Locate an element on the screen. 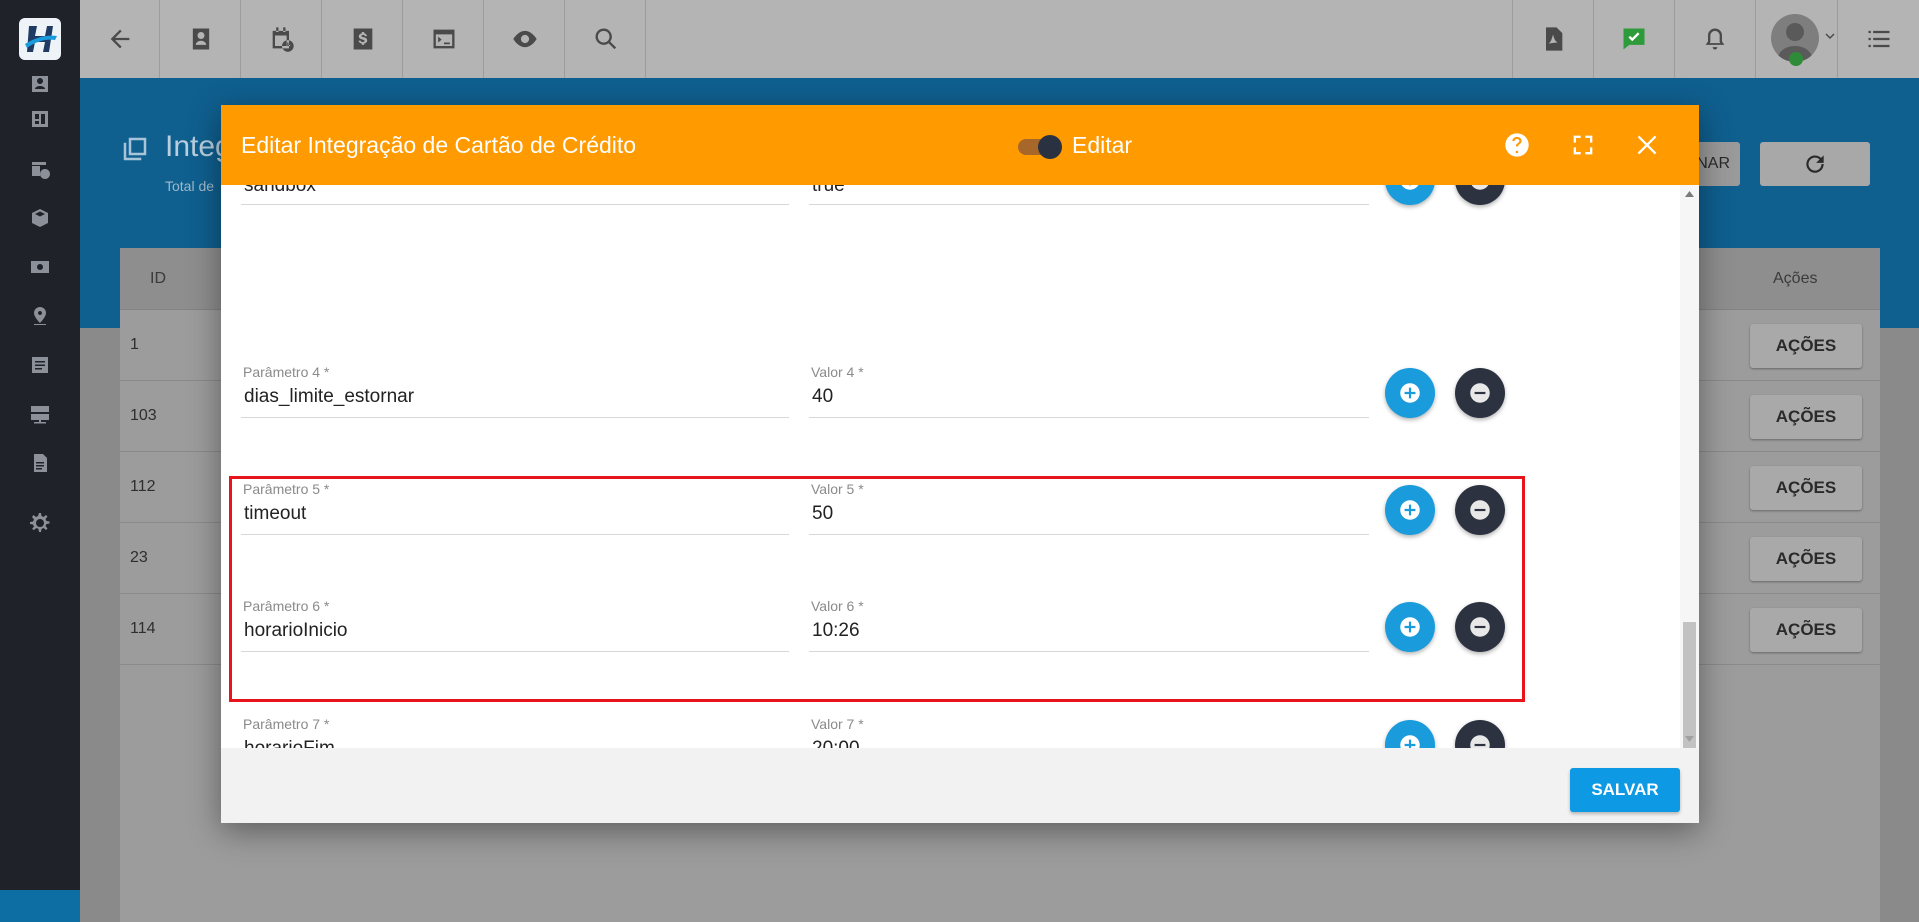 This screenshot has width=1919, height=922. fullscreen-icon is located at coordinates (1583, 145).